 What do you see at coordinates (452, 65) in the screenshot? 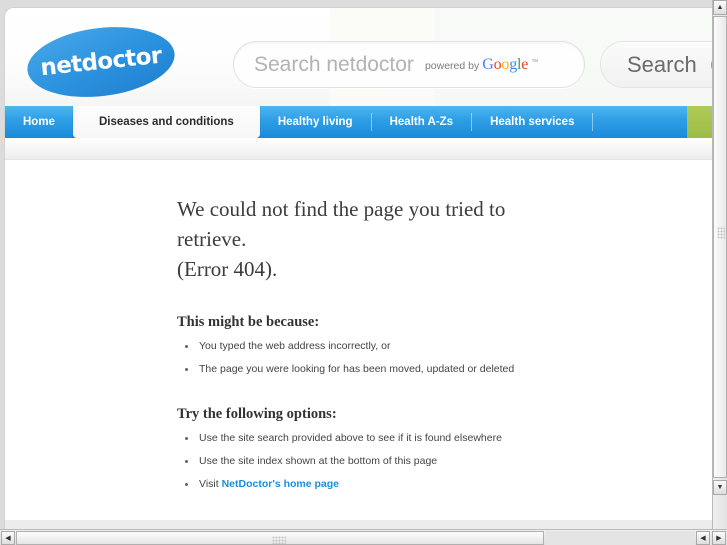
I see `powered-by-label: powered by` at bounding box center [452, 65].